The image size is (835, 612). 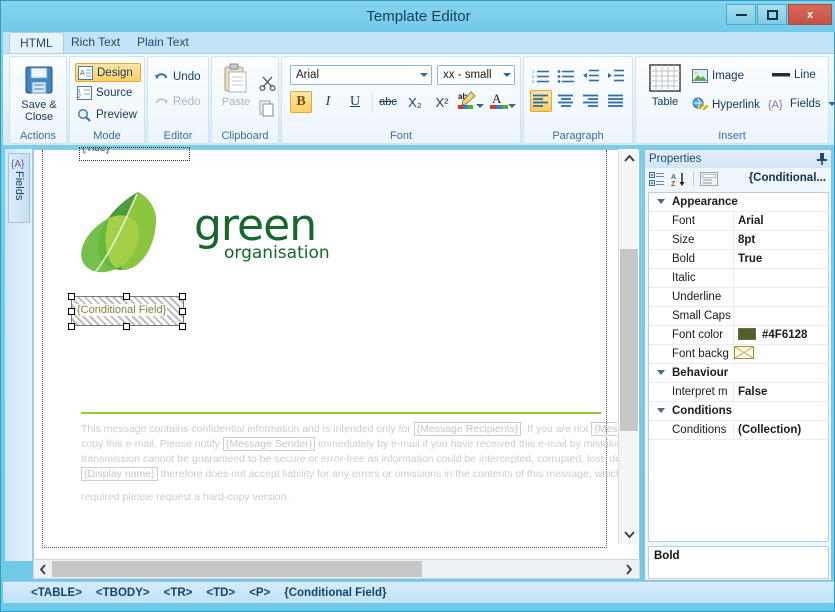 What do you see at coordinates (541, 76) in the screenshot?
I see `numbered-list-button: 1 2 3` at bounding box center [541, 76].